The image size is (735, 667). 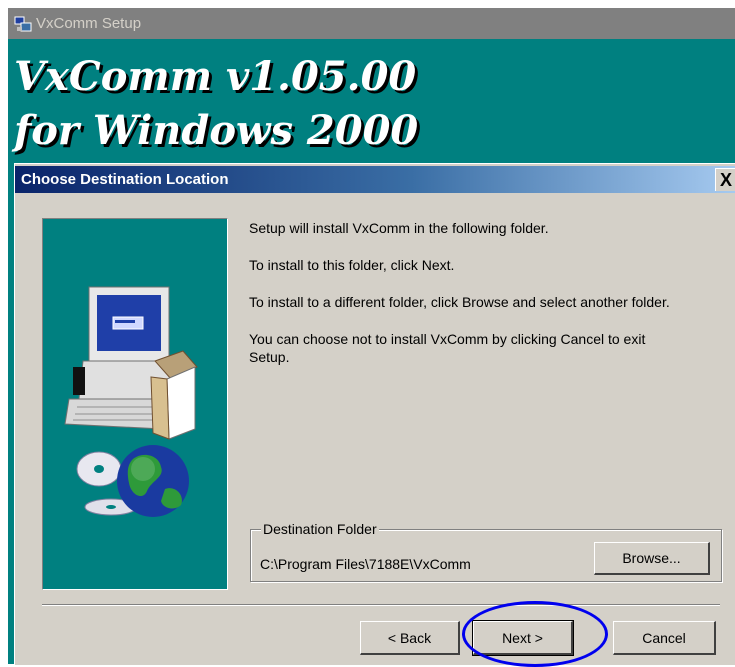 I want to click on cancel-button: Cancel, so click(x=664, y=638).